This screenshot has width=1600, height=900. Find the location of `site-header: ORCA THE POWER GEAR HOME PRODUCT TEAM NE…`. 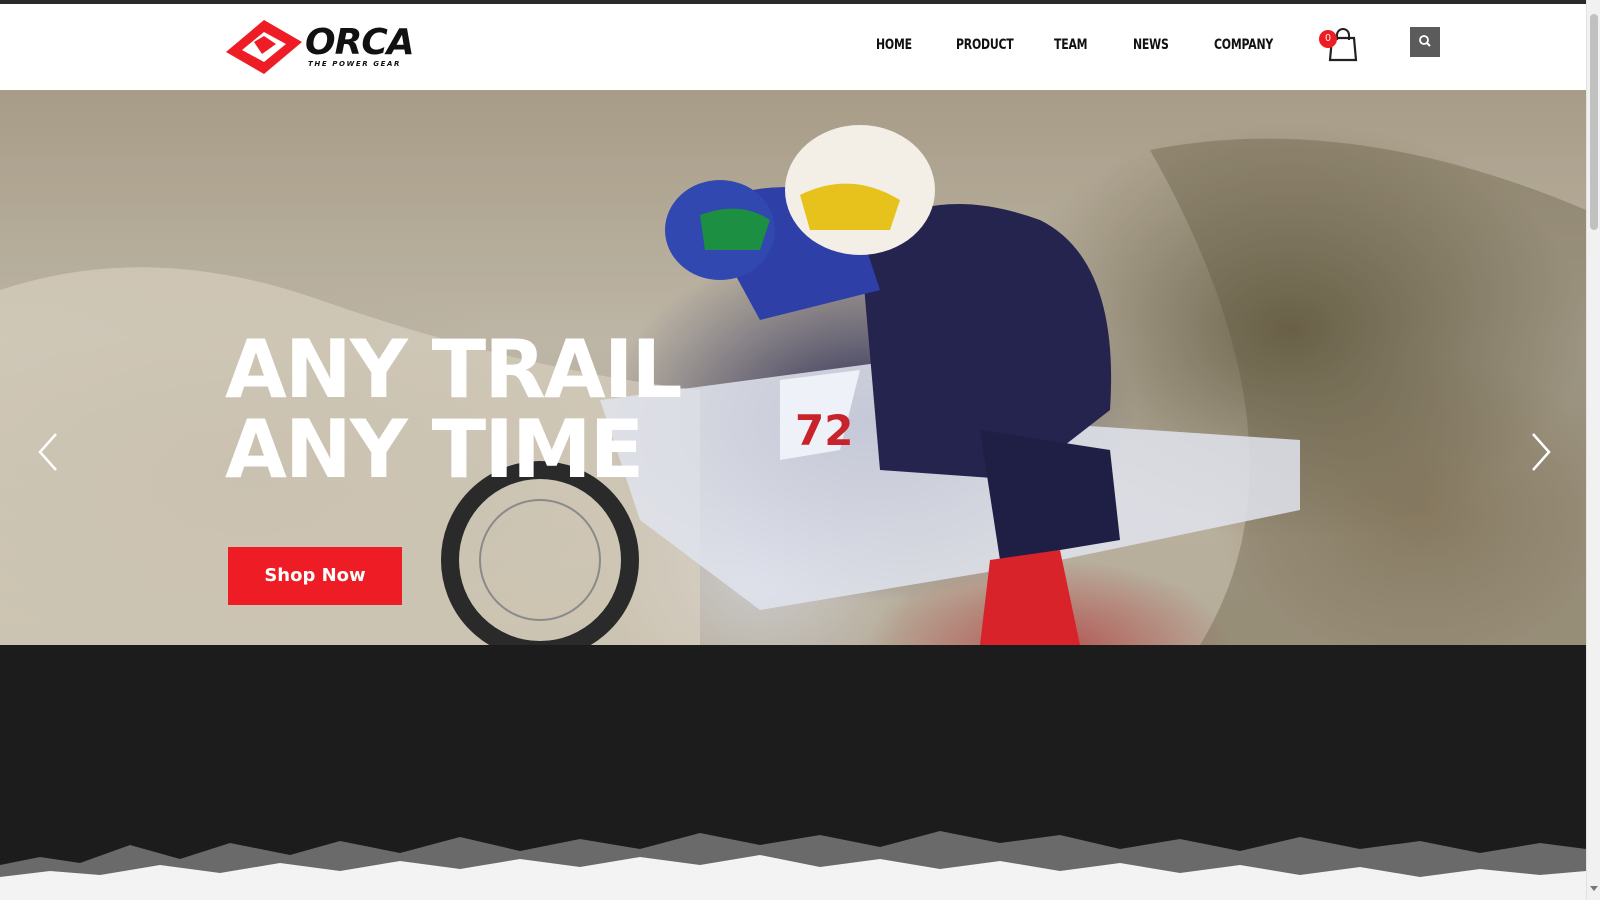

site-header: ORCA THE POWER GEAR HOME PRODUCT TEAM NE… is located at coordinates (793, 47).